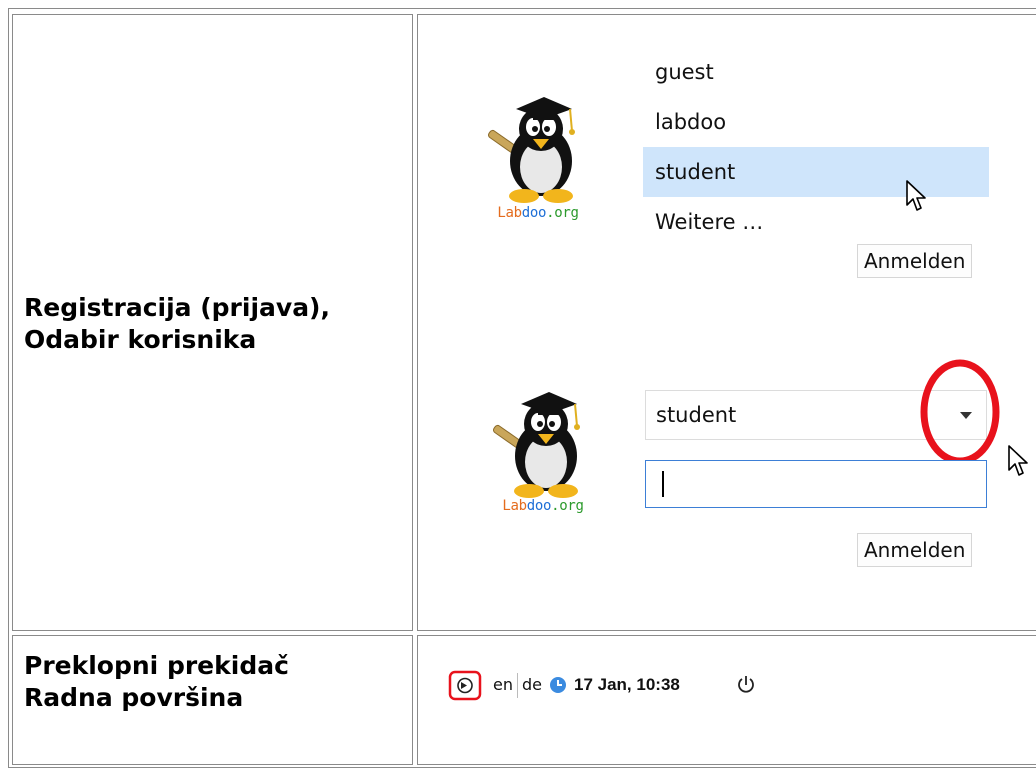 Image resolution: width=1036 pixels, height=768 pixels. Describe the element at coordinates (156, 682) in the screenshot. I see `switcher-row-label: Preklopni prekidač Radna površina` at that location.